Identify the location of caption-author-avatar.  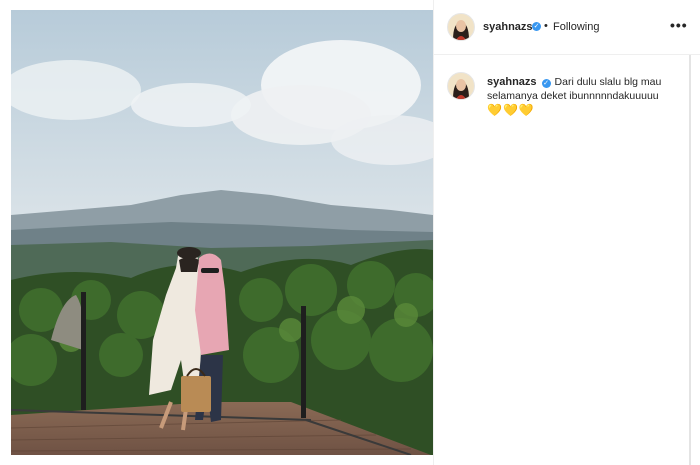
(461, 86).